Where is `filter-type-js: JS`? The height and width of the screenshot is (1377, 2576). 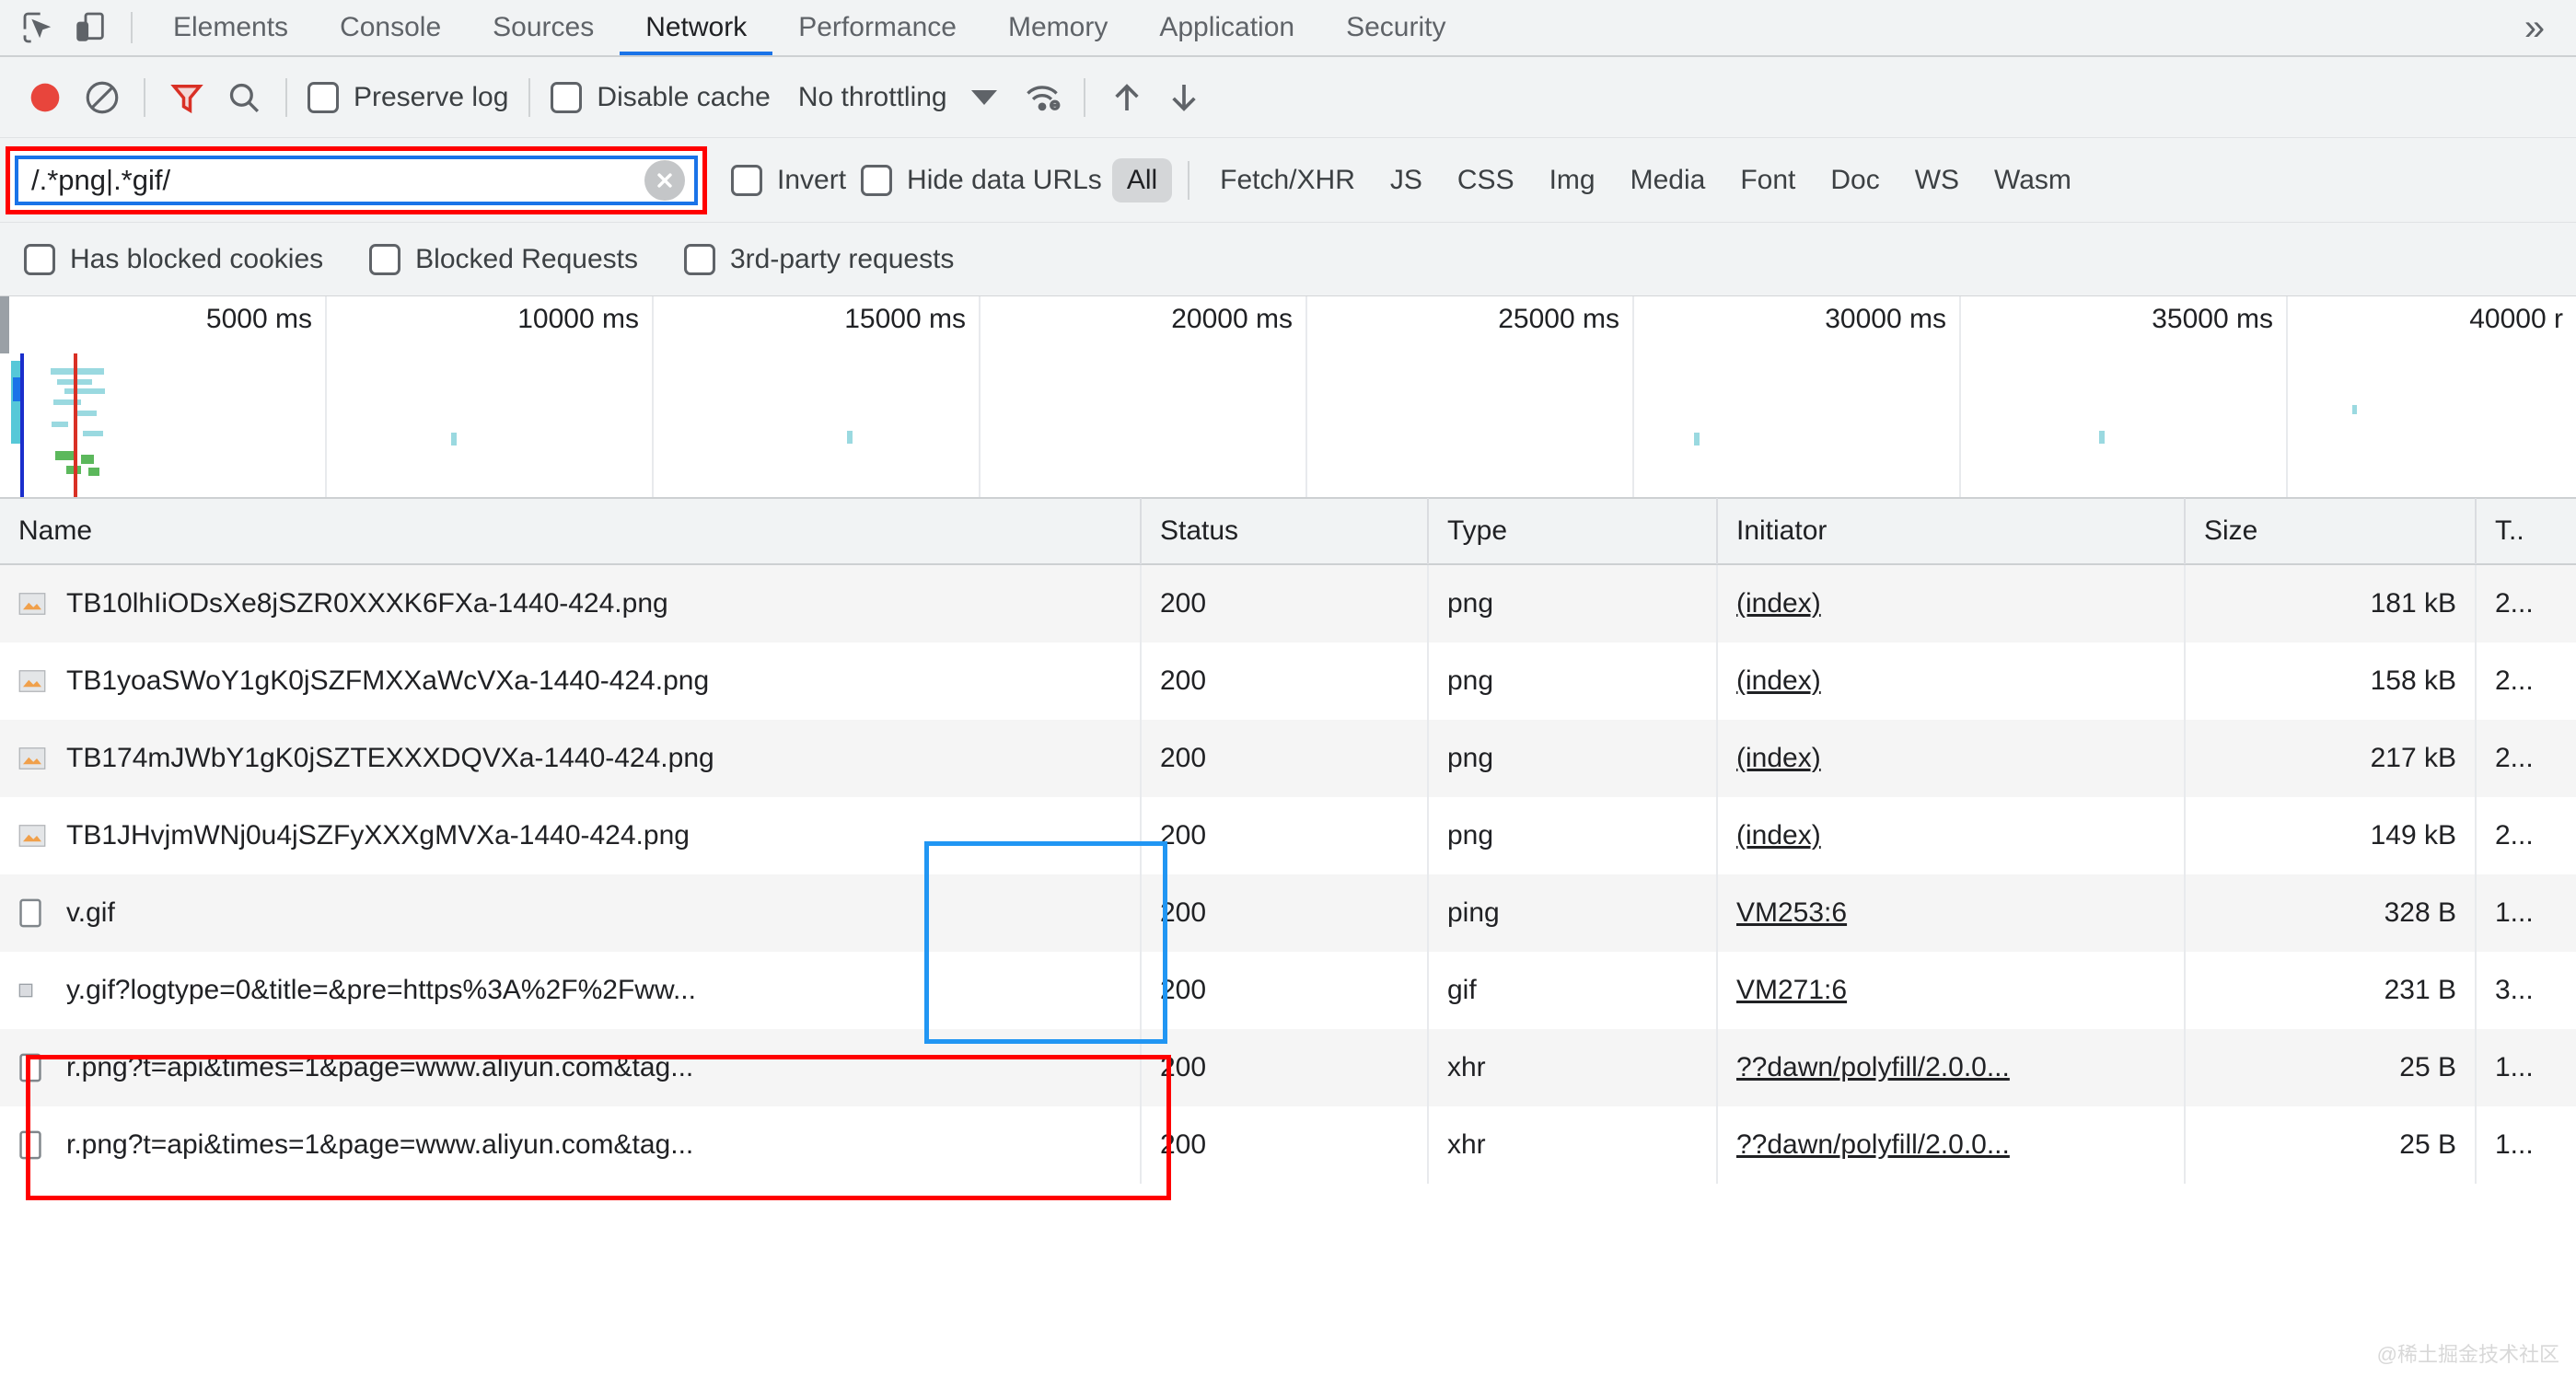 filter-type-js: JS is located at coordinates (1406, 180).